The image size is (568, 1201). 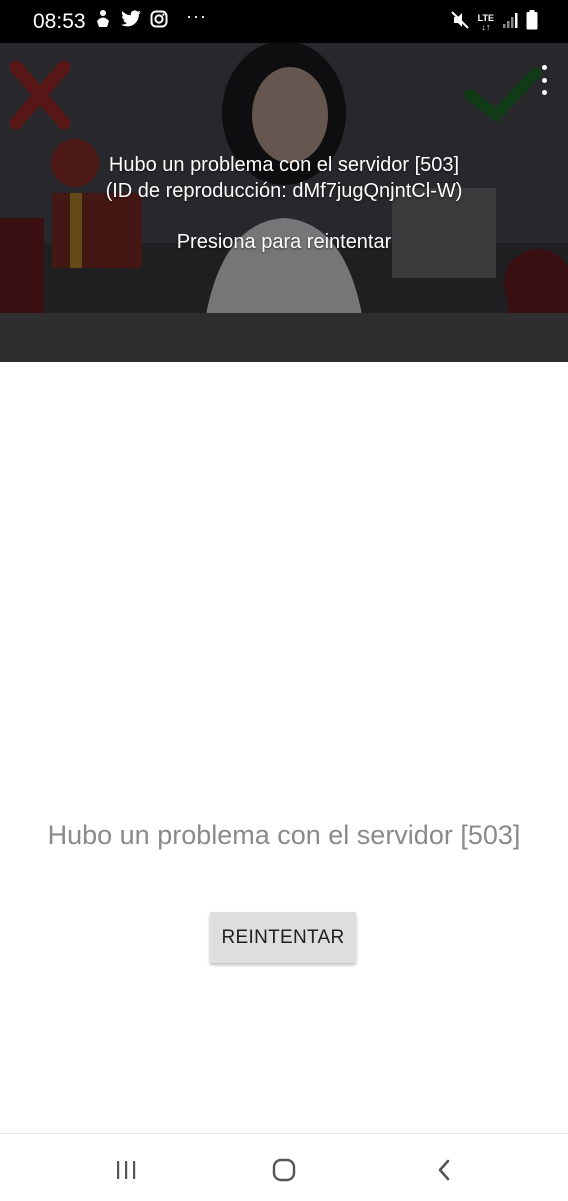 What do you see at coordinates (460, 22) in the screenshot?
I see `mute-icon` at bounding box center [460, 22].